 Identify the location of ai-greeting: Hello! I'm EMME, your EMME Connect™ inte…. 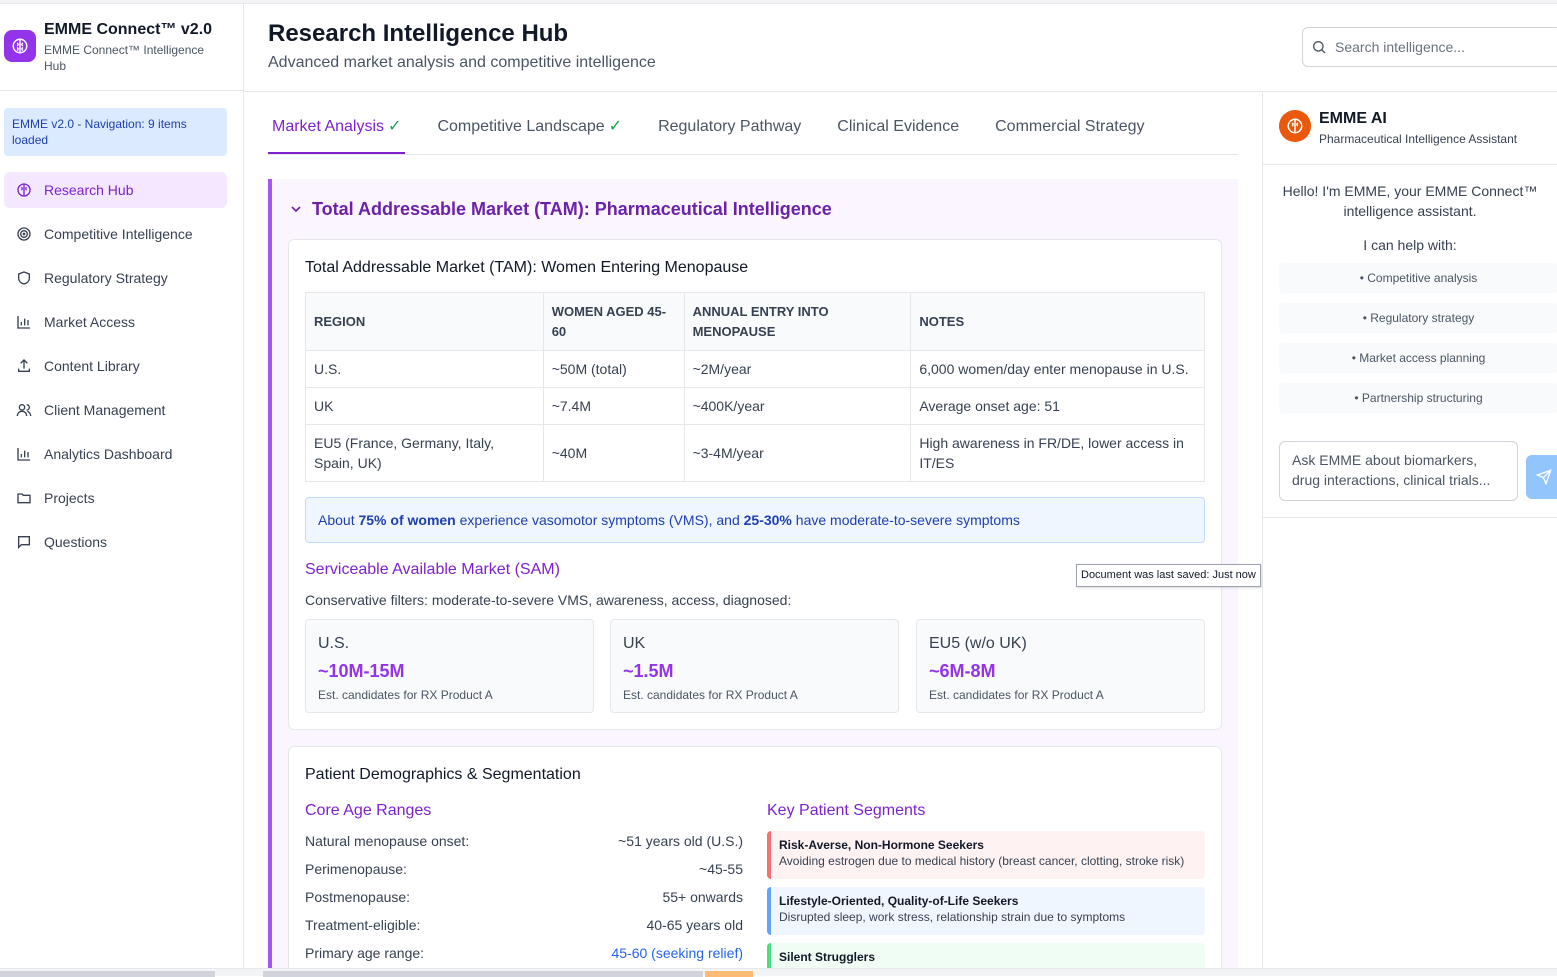
(1410, 201).